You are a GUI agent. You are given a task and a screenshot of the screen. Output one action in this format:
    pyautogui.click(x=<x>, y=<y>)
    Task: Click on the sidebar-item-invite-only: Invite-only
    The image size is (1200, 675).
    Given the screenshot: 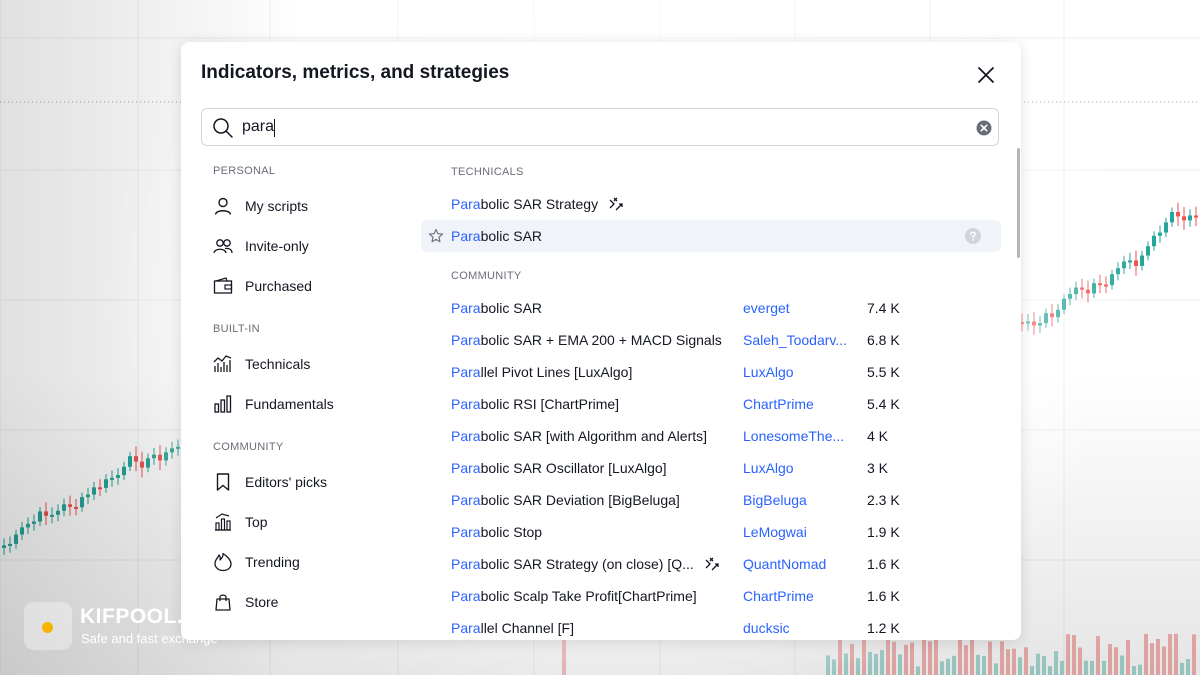 What is the action you would take?
    pyautogui.click(x=313, y=246)
    